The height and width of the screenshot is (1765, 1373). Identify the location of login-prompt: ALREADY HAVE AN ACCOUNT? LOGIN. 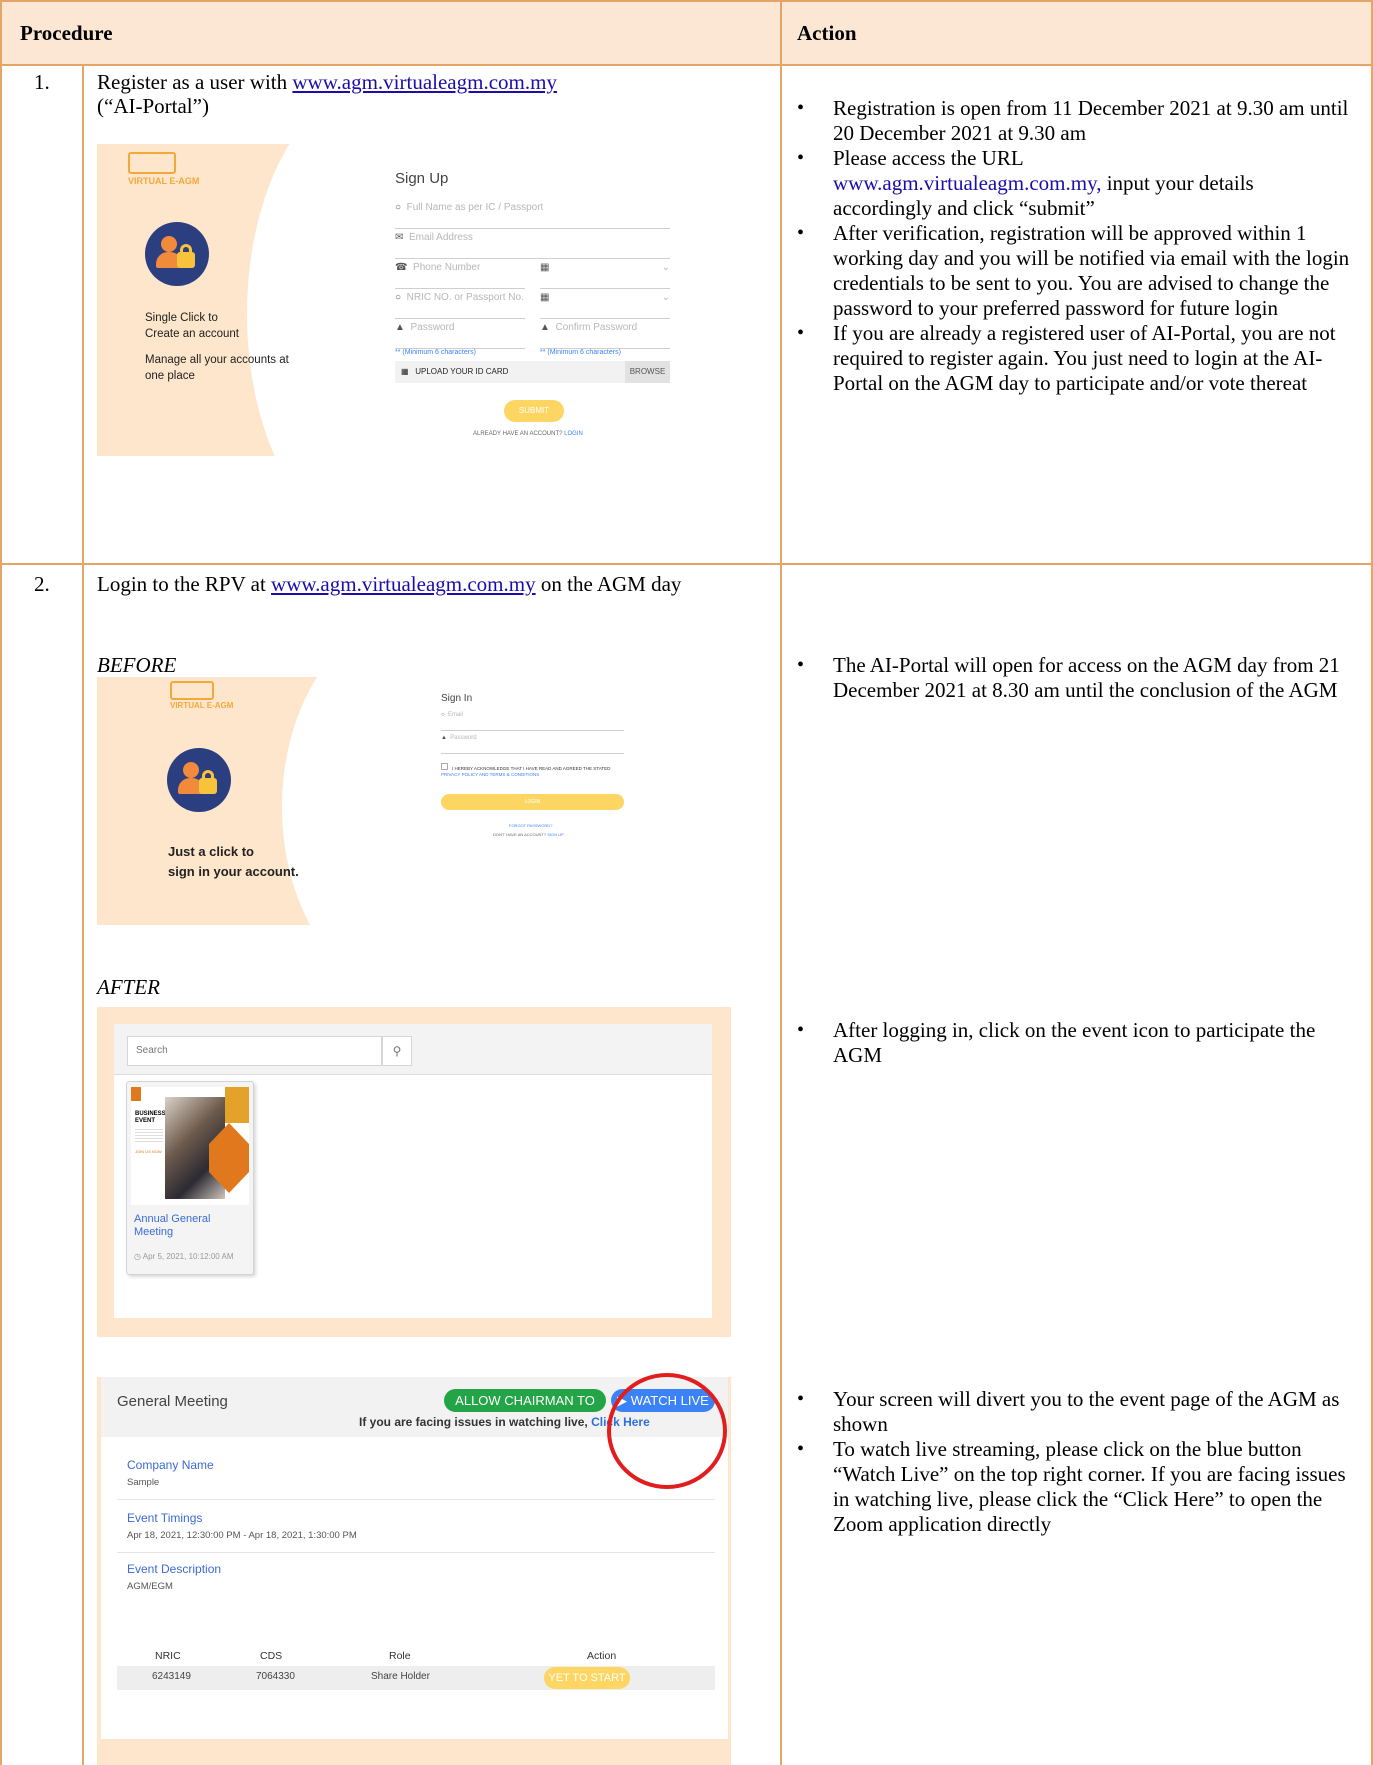
(528, 434).